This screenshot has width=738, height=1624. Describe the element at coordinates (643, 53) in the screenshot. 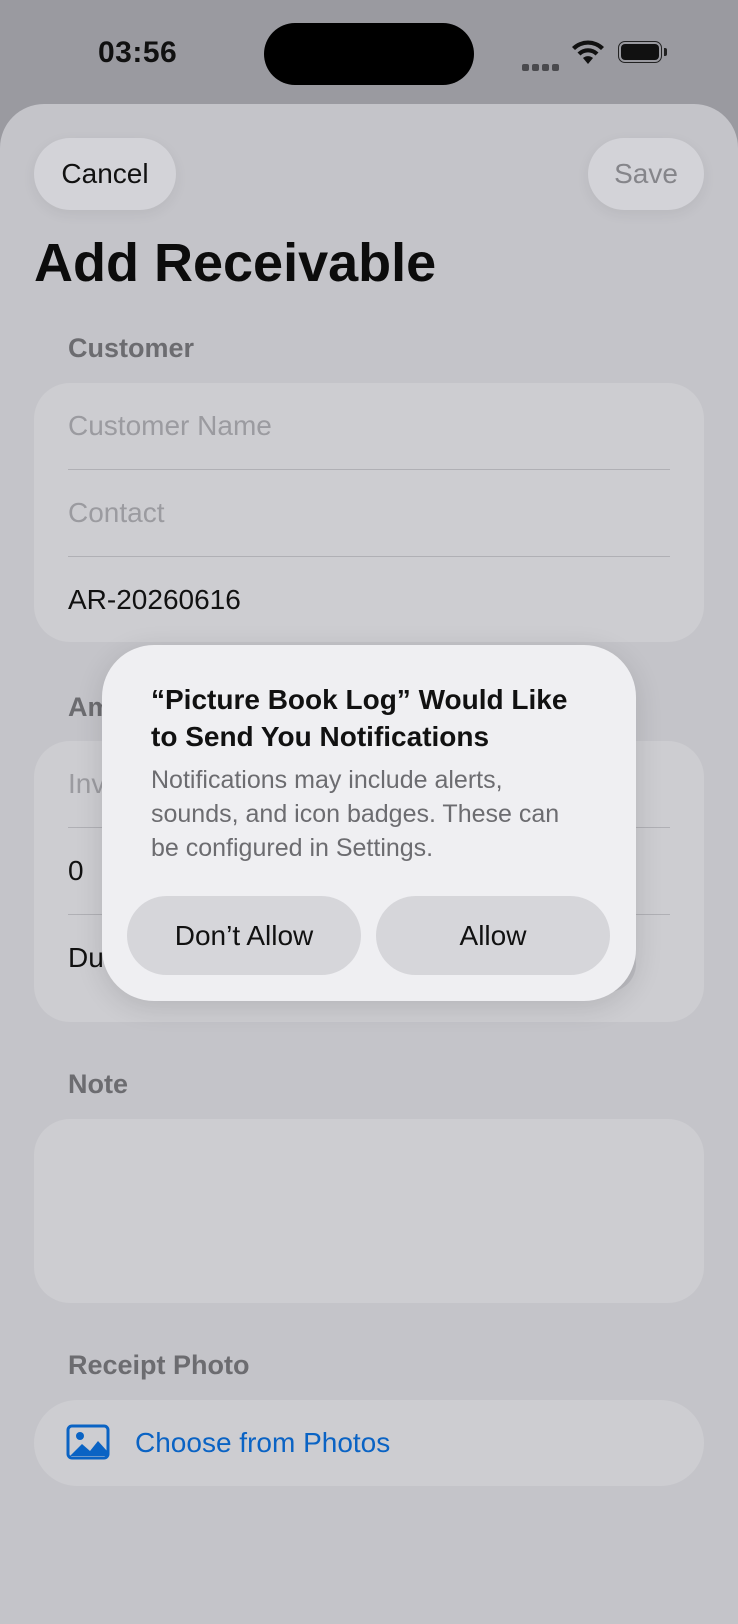

I see `battery-icon` at that location.